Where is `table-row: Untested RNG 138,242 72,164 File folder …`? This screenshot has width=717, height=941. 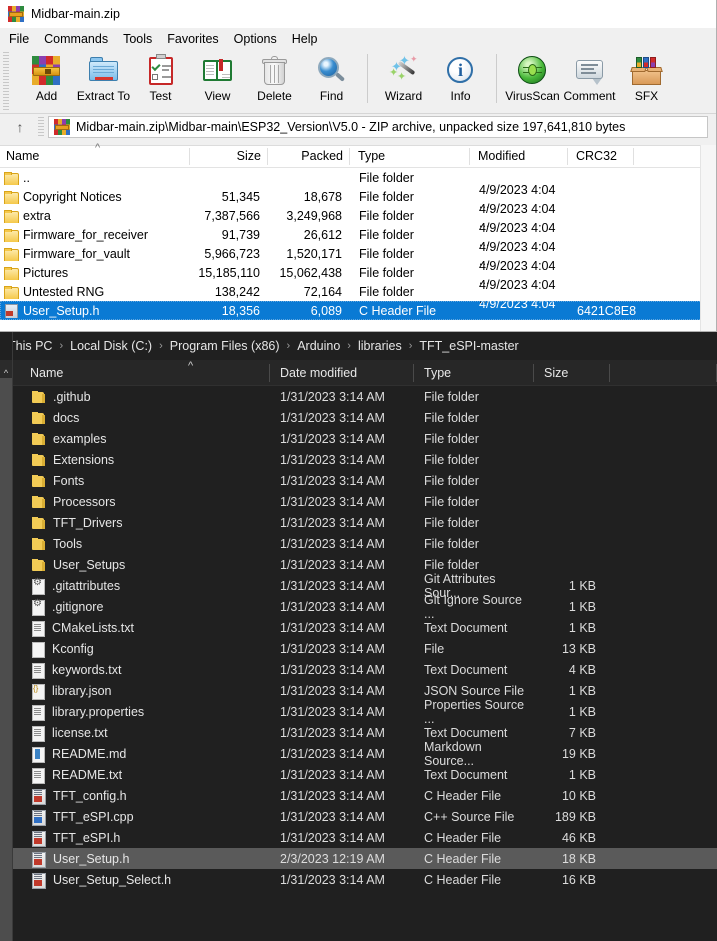
table-row: Untested RNG 138,242 72,164 File folder … is located at coordinates (358, 292).